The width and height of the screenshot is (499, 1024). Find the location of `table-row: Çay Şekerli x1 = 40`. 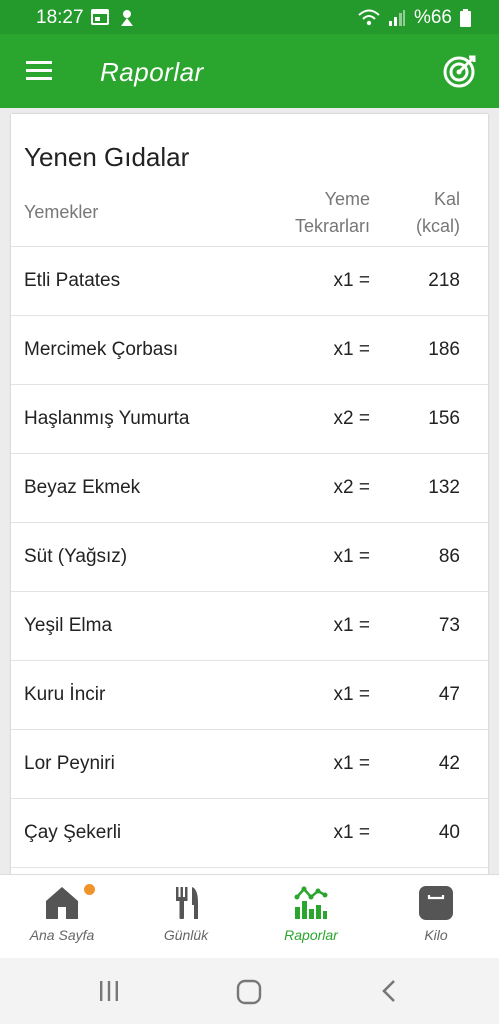

table-row: Çay Şekerli x1 = 40 is located at coordinates (249, 833).